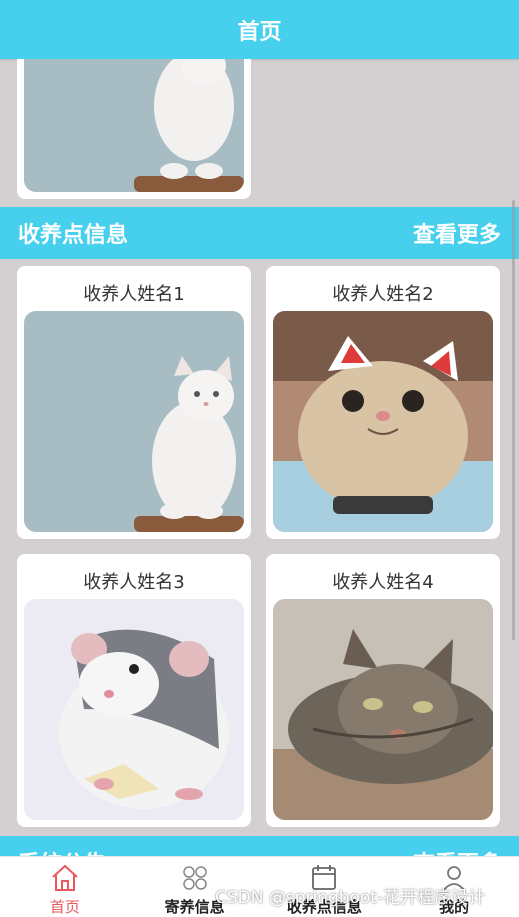  Describe the element at coordinates (383, 294) in the screenshot. I see `adopter-name: 收养人姓名2` at that location.